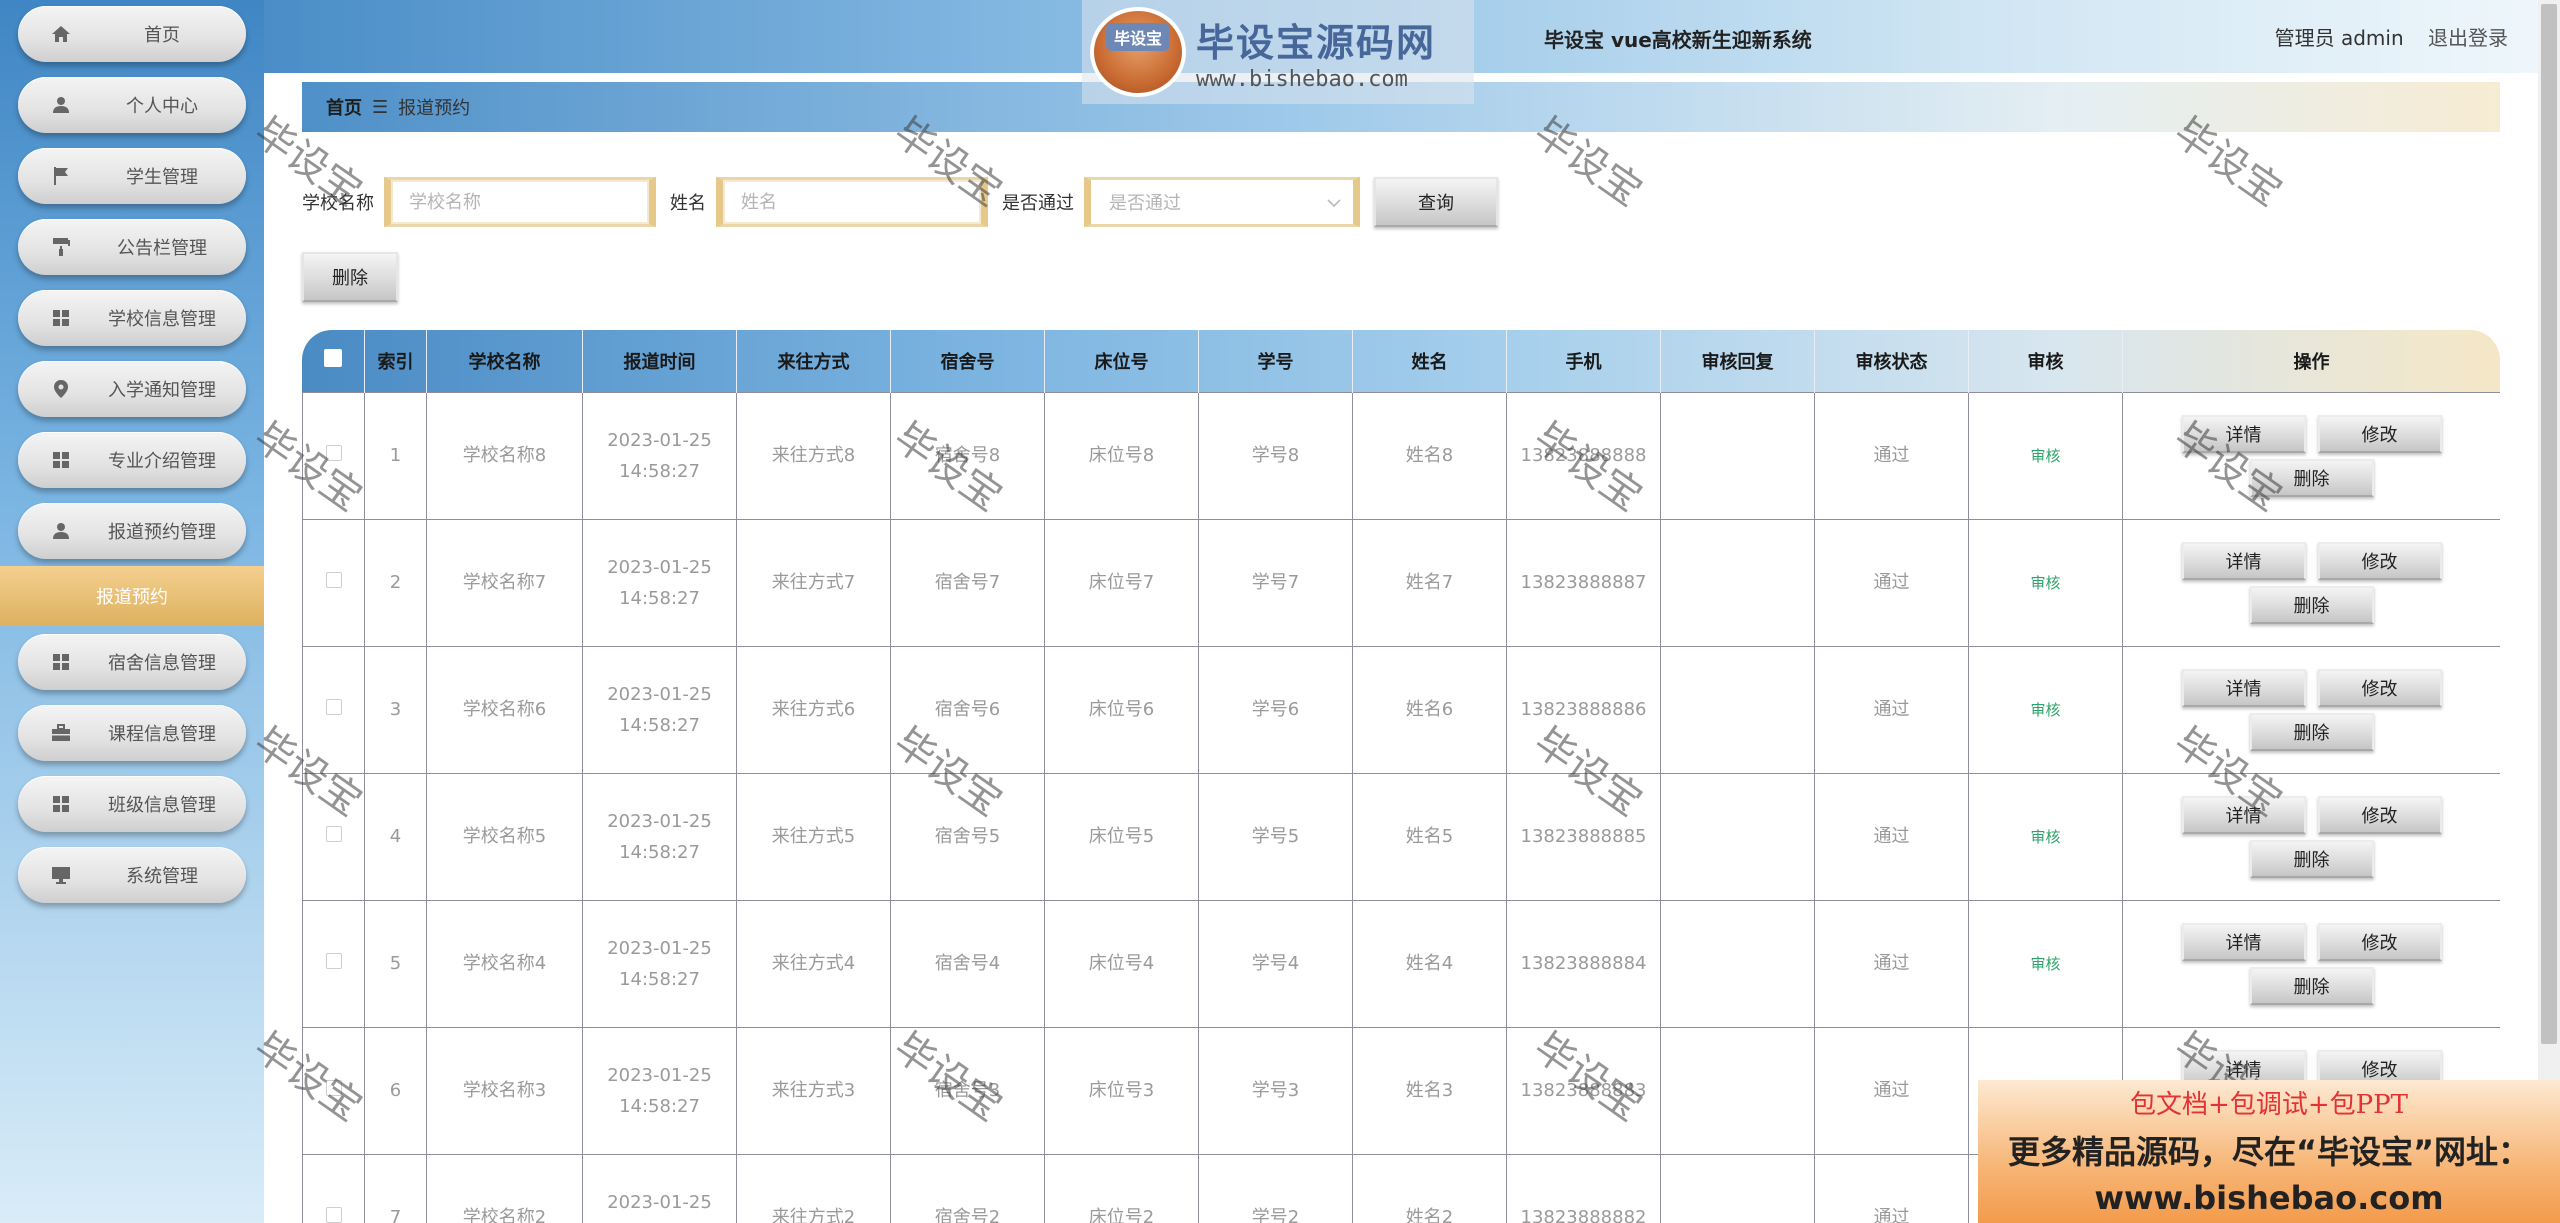 This screenshot has height=1223, width=2560. What do you see at coordinates (350, 277) in the screenshot?
I see `batch-delete-button: 删除` at bounding box center [350, 277].